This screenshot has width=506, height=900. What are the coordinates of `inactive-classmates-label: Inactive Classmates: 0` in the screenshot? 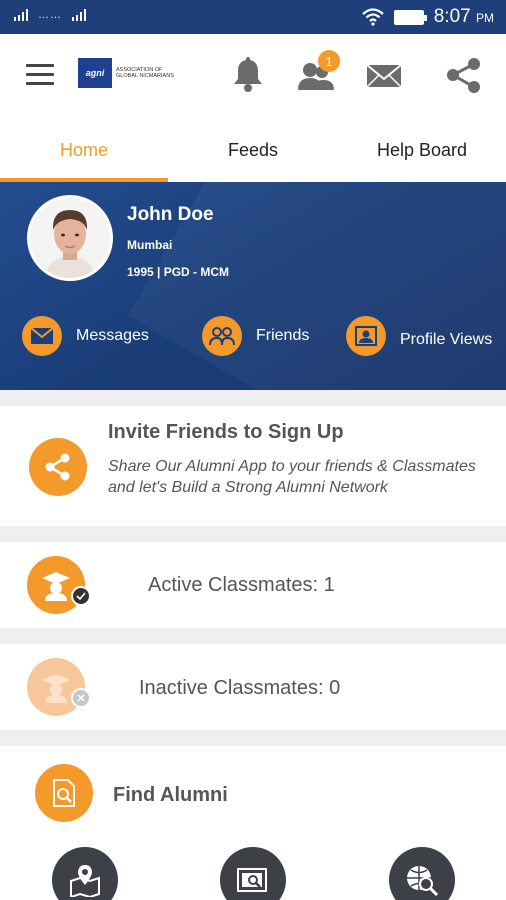 It's located at (240, 688).